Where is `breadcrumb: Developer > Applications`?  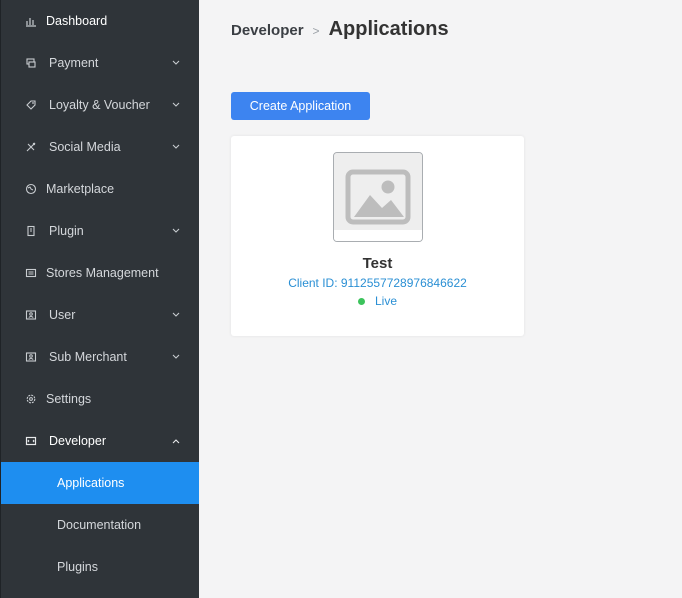 breadcrumb: Developer > Applications is located at coordinates (340, 29).